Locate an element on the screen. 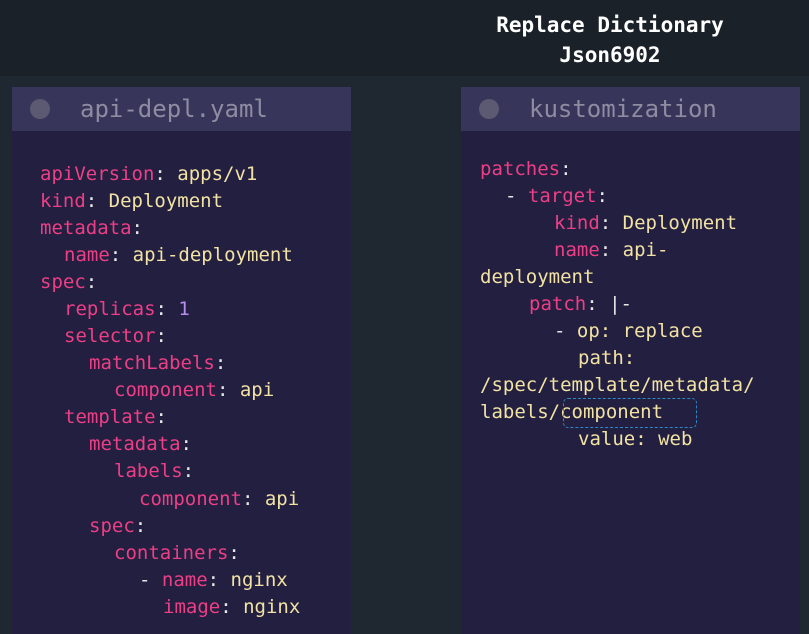  code-line: - op: replace is located at coordinates (628, 331).